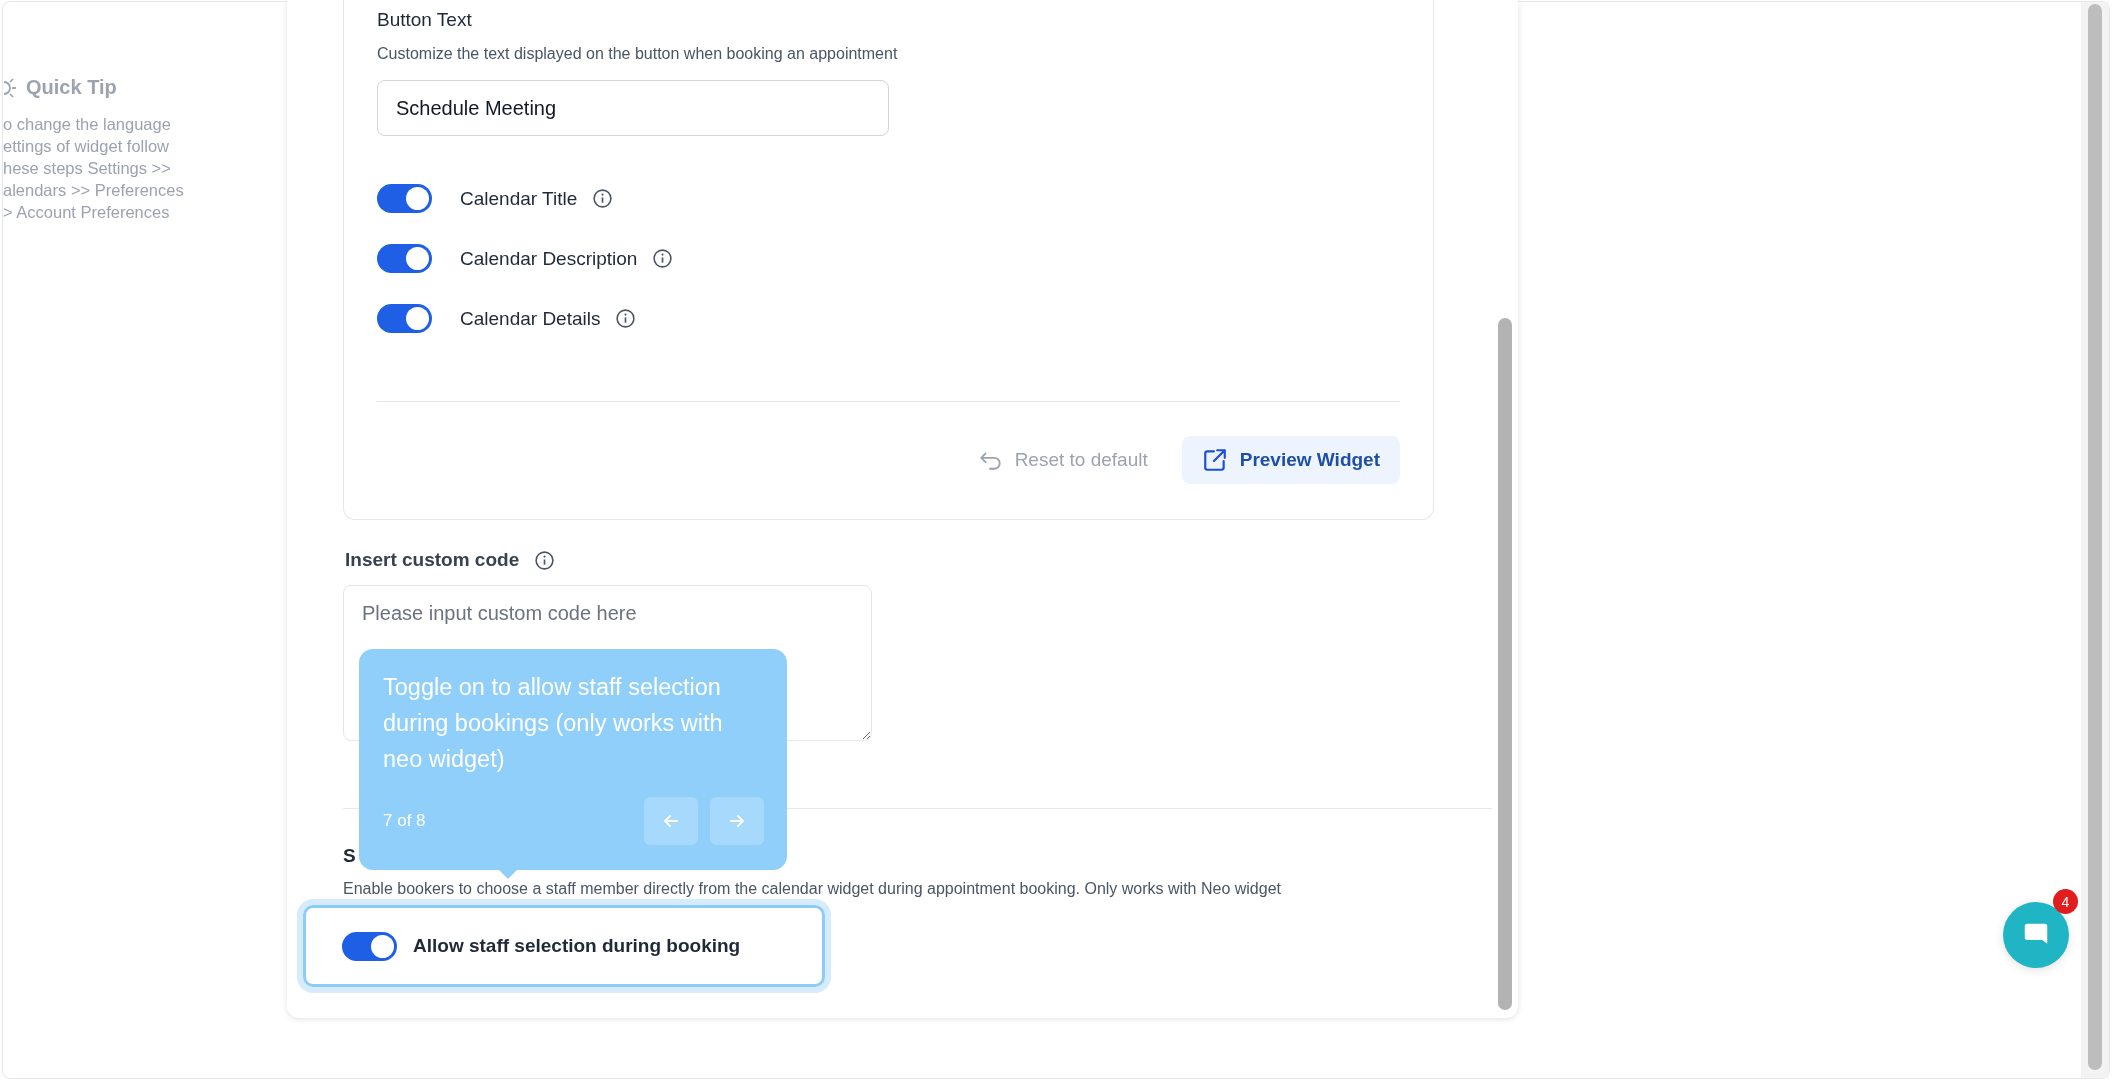  I want to click on step-counter: 7 of 8, so click(404, 821).